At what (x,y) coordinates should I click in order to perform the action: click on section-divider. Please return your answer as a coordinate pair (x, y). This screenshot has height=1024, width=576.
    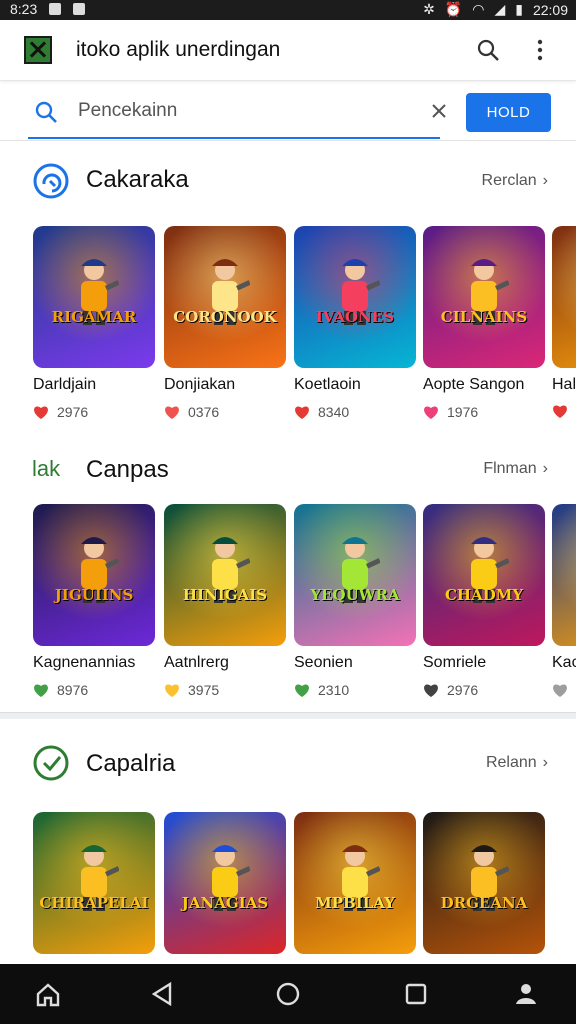
    Looking at the image, I should click on (288, 715).